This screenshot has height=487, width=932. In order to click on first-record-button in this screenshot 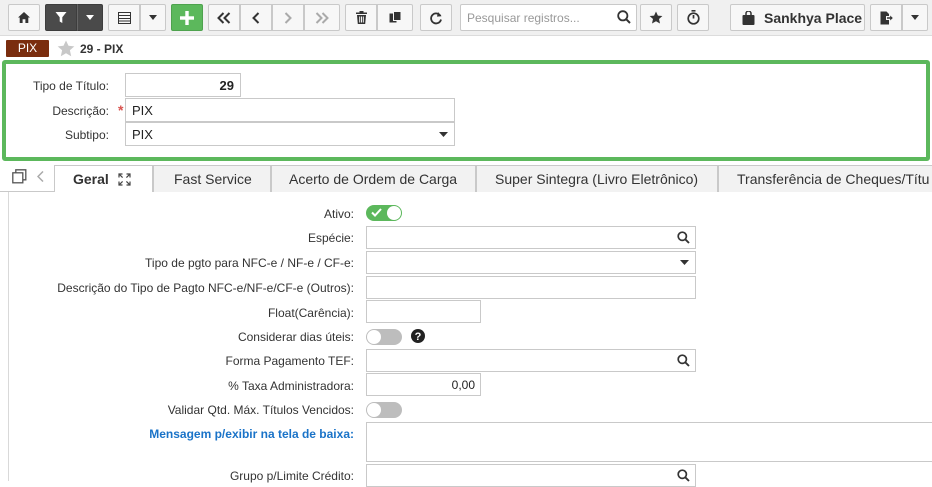, I will do `click(224, 17)`.